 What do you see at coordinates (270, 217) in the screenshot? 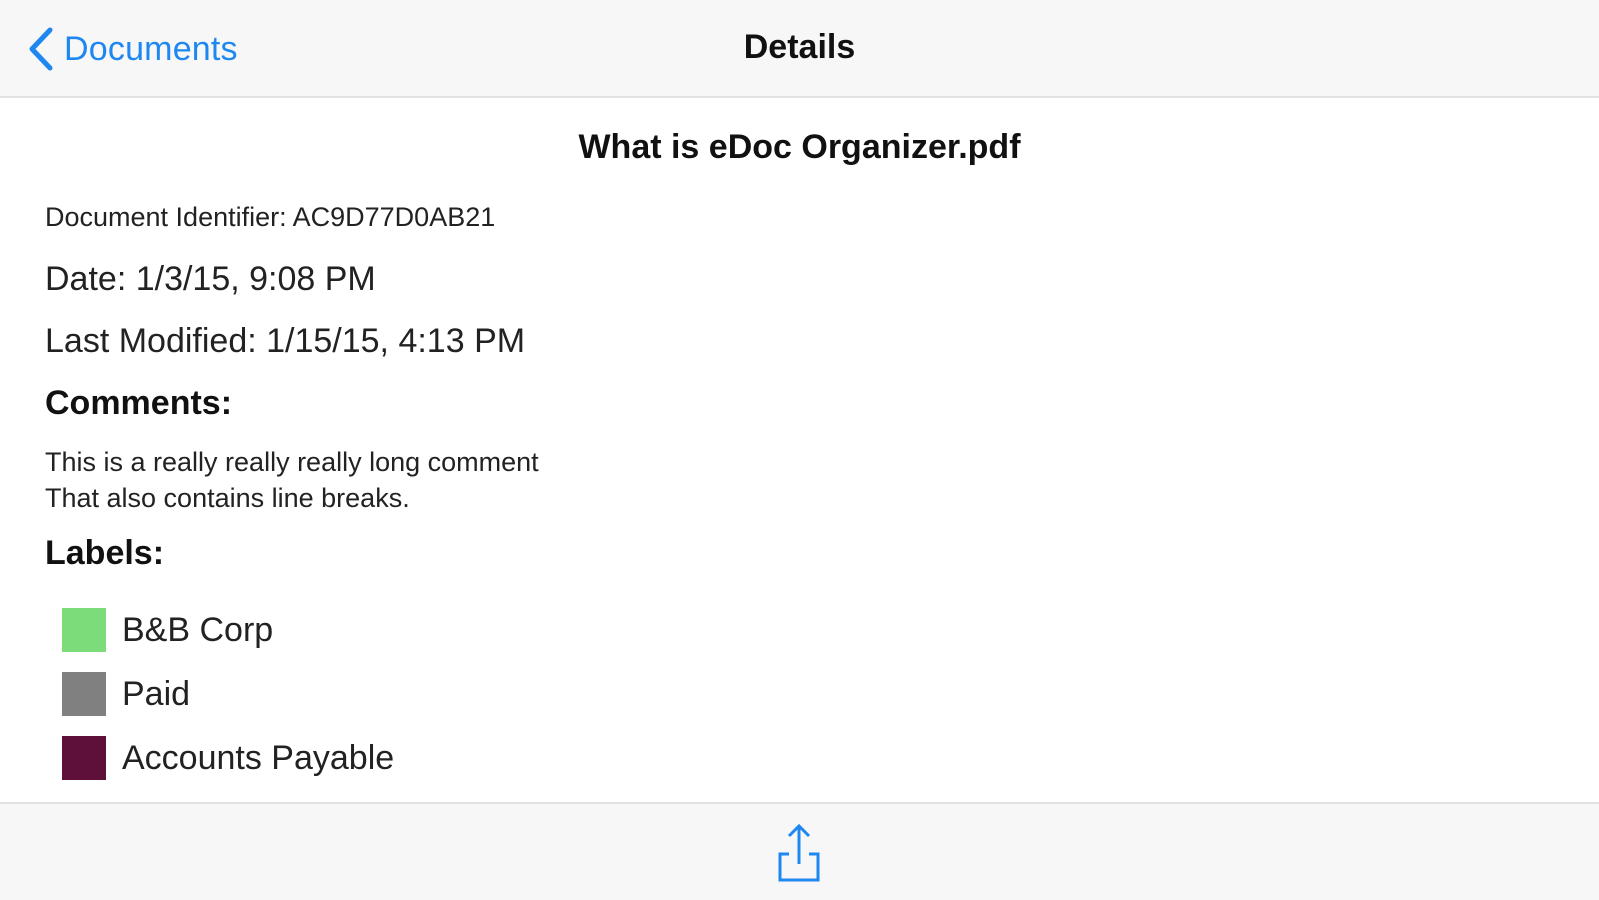
I see `document-identifier: Document Identifier: AC9D77D0AB21` at bounding box center [270, 217].